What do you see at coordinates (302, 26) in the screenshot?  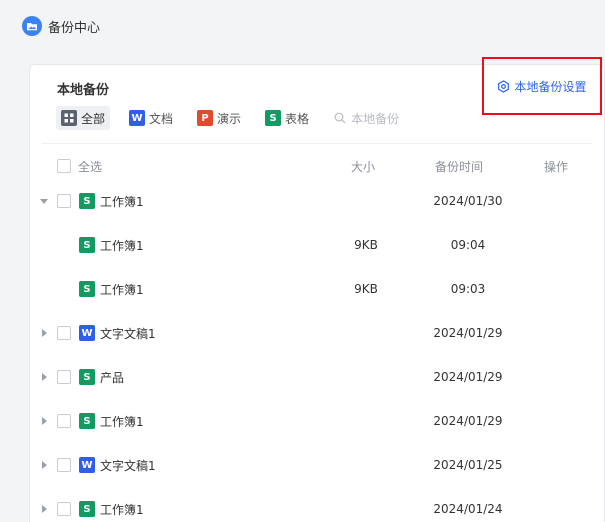 I see `app-header: 备份中心` at bounding box center [302, 26].